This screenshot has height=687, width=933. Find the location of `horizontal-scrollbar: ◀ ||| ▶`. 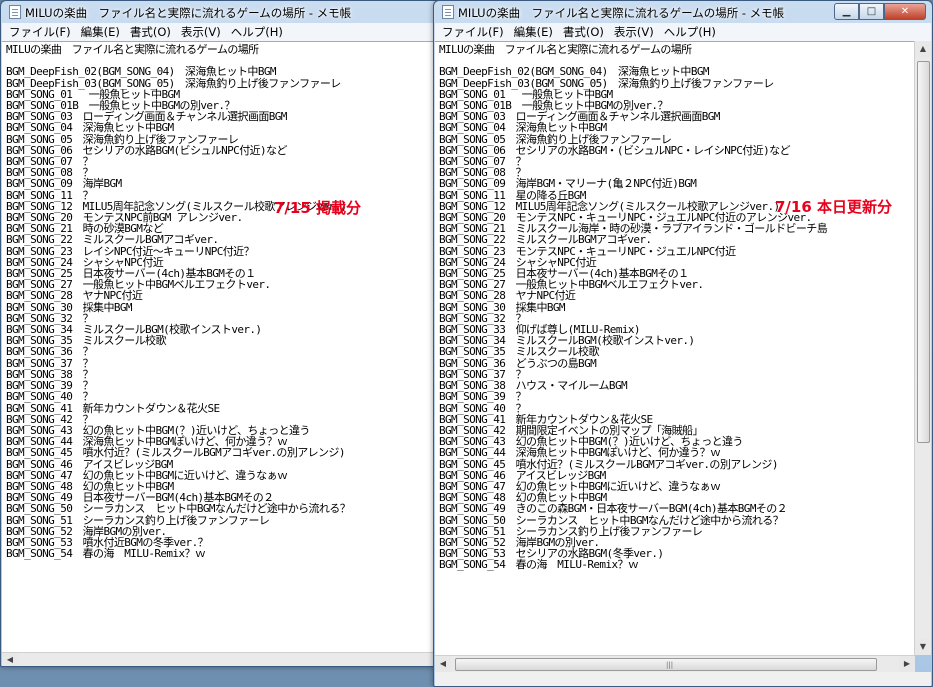

horizontal-scrollbar: ◀ ||| ▶ is located at coordinates (675, 663).